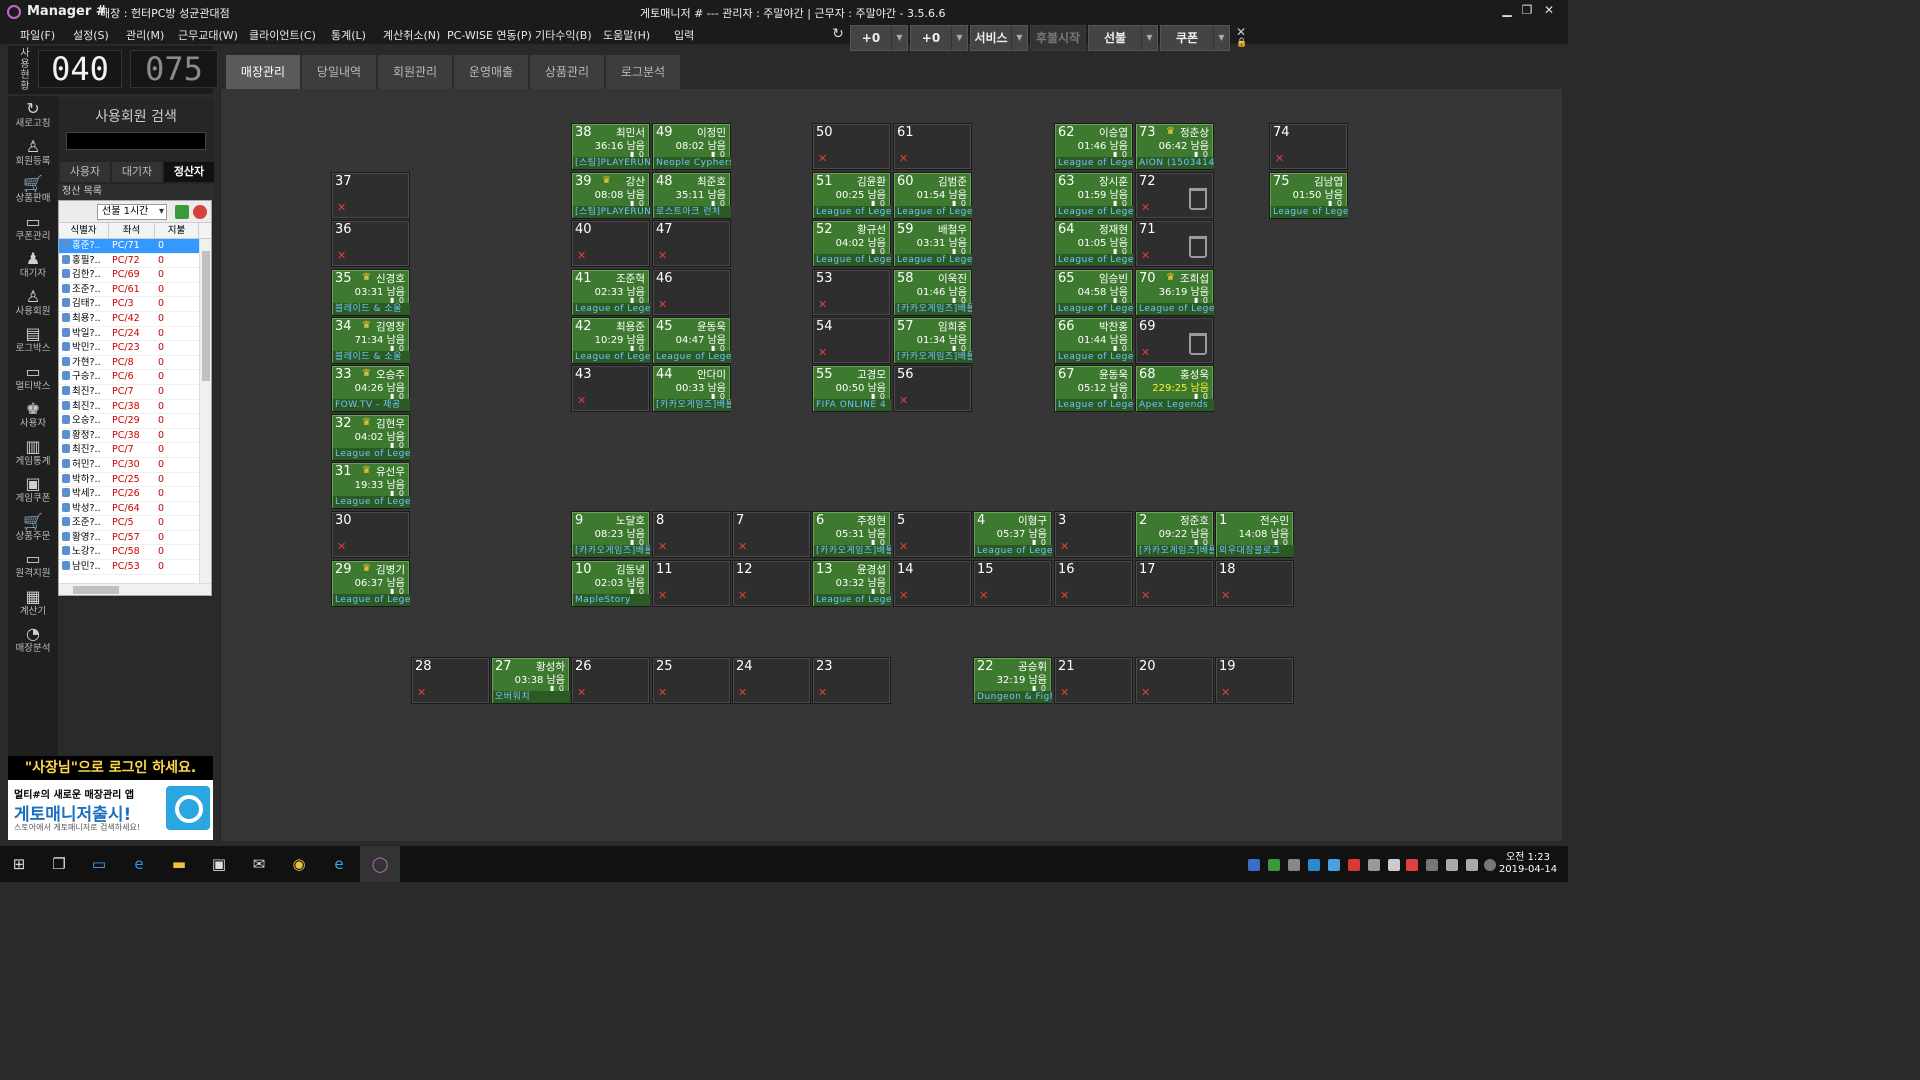 Image resolution: width=1920 pixels, height=1080 pixels. I want to click on service-dropdown: 서비스 ▼, so click(999, 38).